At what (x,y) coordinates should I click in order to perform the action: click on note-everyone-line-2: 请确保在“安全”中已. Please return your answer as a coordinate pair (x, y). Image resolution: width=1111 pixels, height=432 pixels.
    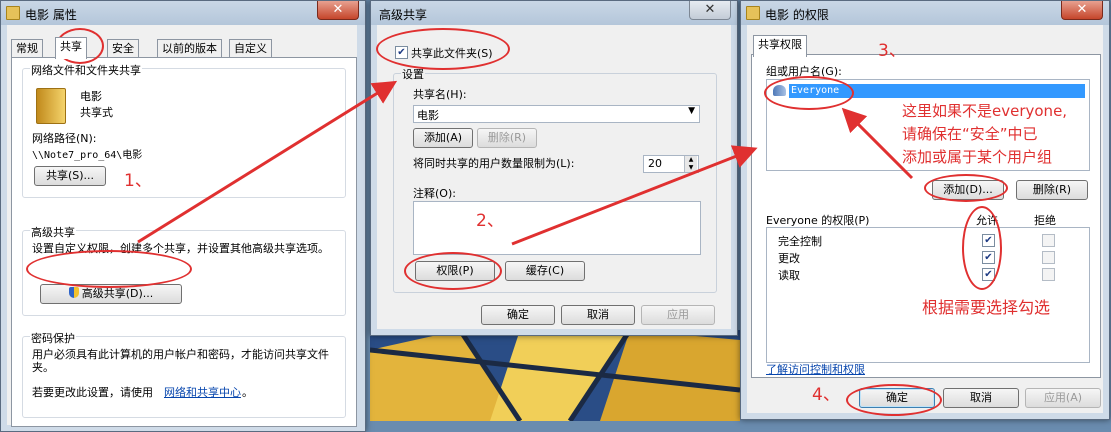
    Looking at the image, I should click on (970, 134).